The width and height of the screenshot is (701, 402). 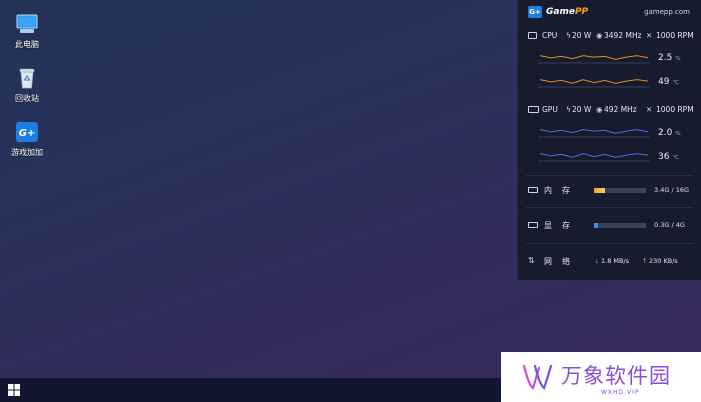 I want to click on desktop-icon-gamepp: G+ 游戏加加, so click(x=27, y=139).